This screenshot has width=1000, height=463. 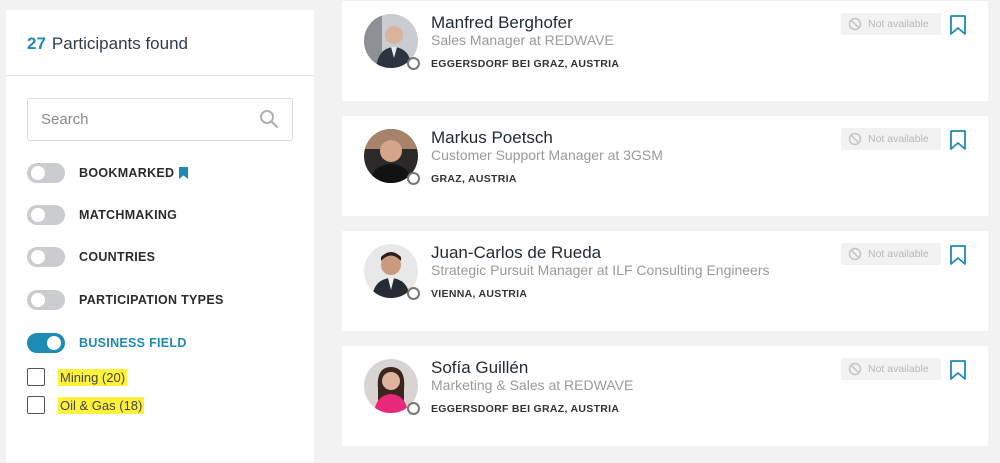 I want to click on option-mining: Mining (20), so click(x=77, y=377).